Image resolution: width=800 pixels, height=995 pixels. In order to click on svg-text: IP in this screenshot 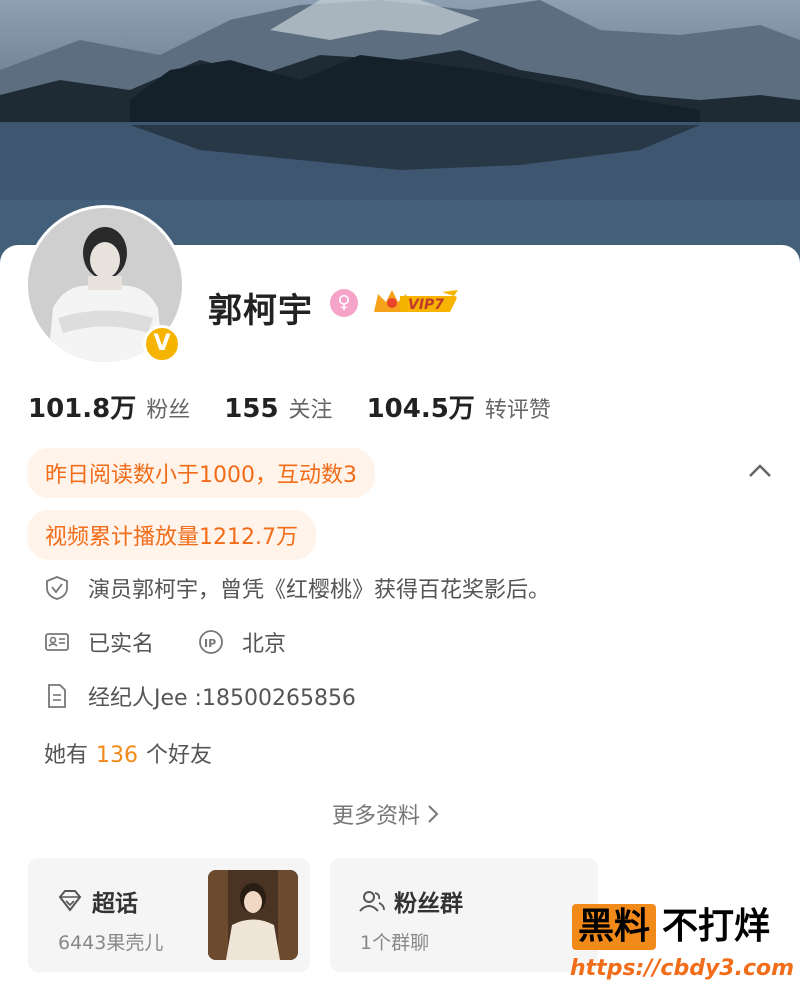, I will do `click(210, 643)`.